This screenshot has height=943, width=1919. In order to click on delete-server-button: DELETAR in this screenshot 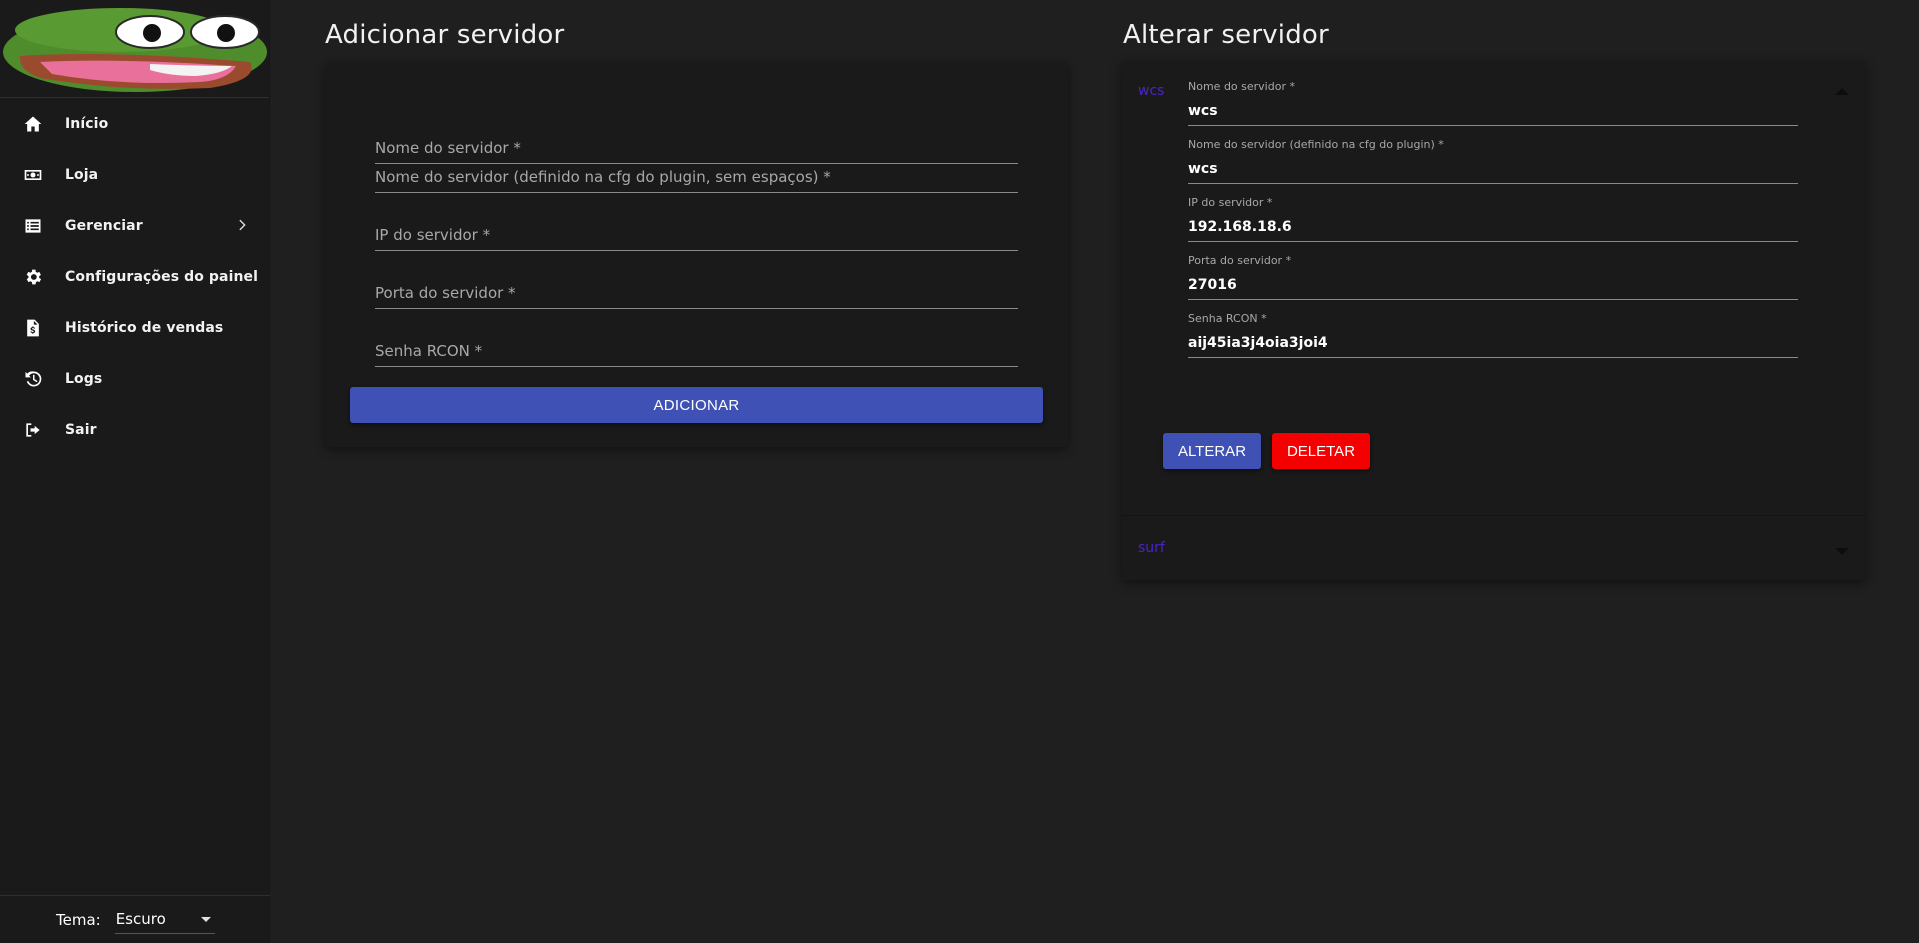, I will do `click(1321, 451)`.